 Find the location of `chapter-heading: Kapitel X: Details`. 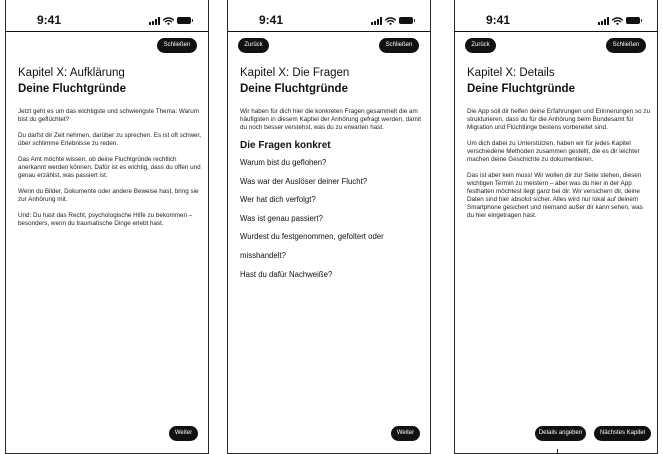

chapter-heading: Kapitel X: Details is located at coordinates (511, 73).